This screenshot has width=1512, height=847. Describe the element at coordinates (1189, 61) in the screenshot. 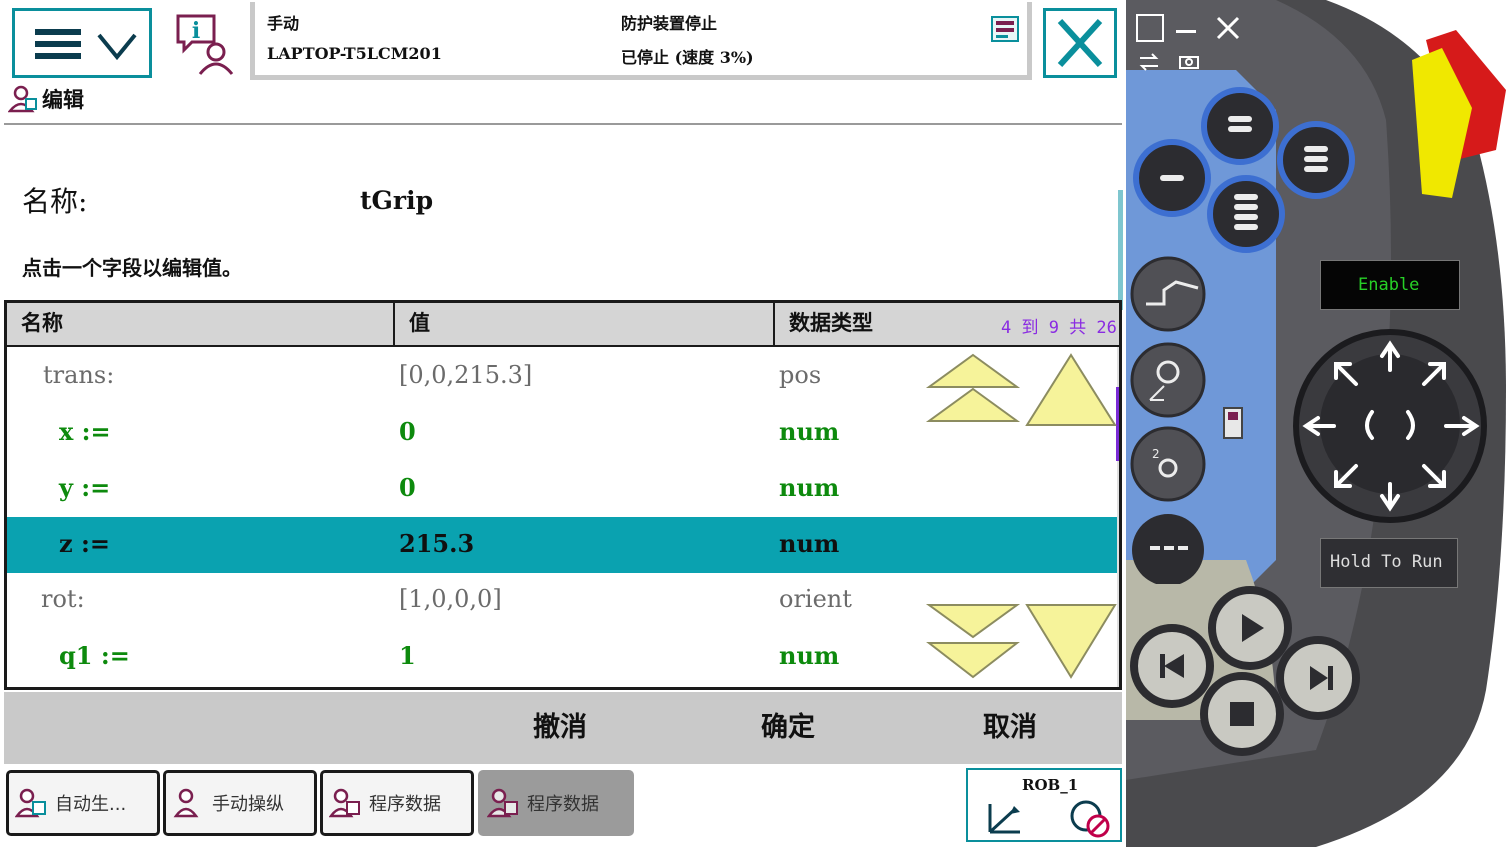

I see `camera-icon` at that location.